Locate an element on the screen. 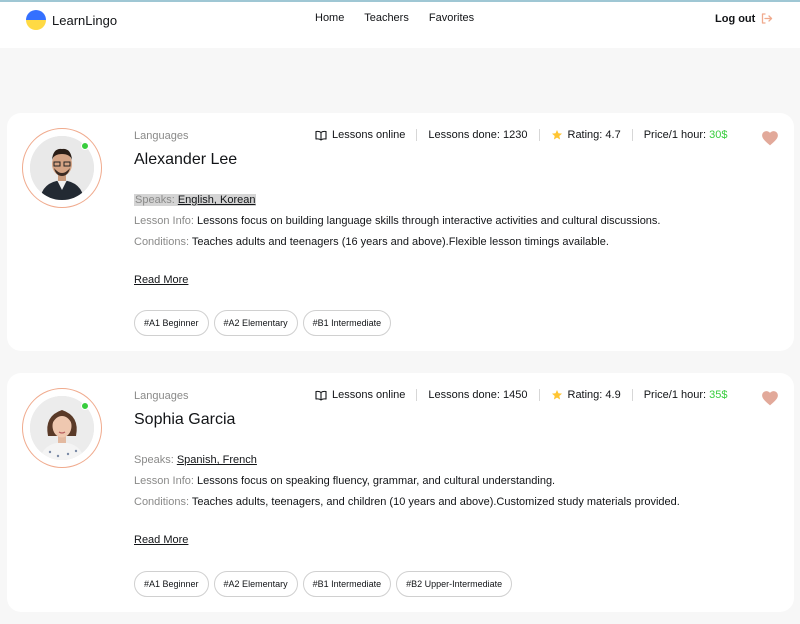 The height and width of the screenshot is (624, 800). ukraine-flag-icon is located at coordinates (36, 20).